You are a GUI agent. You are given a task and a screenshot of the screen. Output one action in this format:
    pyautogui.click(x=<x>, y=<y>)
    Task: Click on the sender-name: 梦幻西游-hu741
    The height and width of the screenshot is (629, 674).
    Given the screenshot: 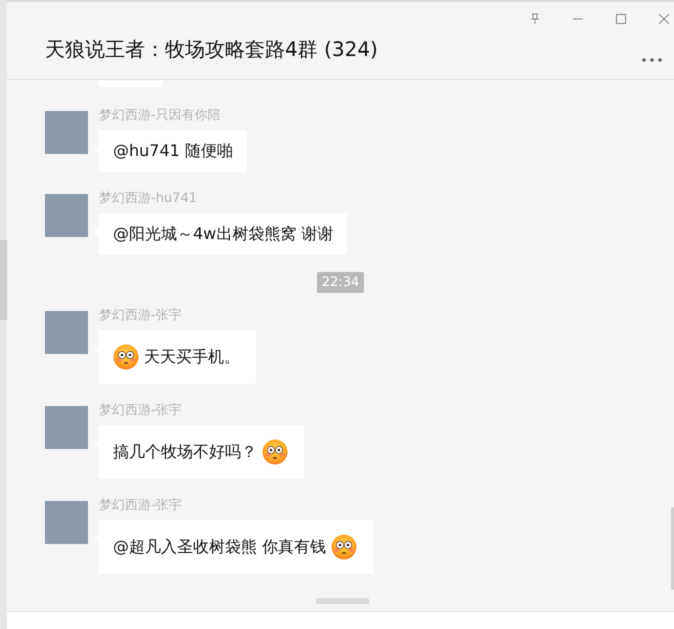 What is the action you would take?
    pyautogui.click(x=148, y=199)
    